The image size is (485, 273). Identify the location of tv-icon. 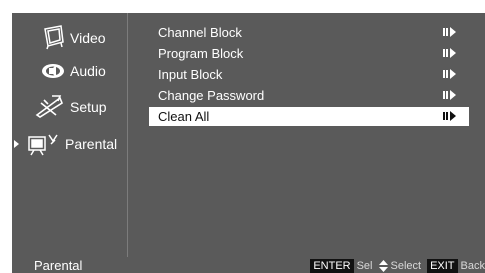
(54, 37).